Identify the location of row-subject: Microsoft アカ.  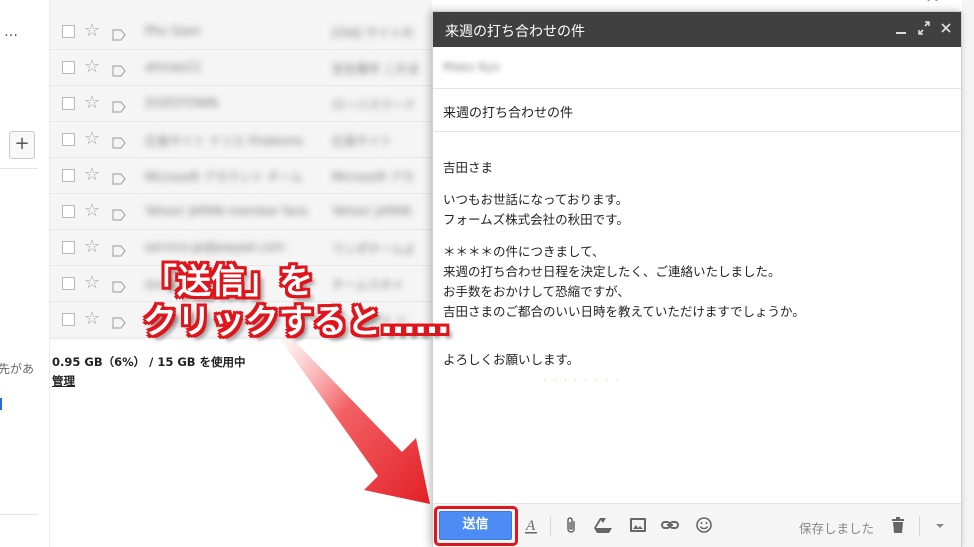
(373, 177).